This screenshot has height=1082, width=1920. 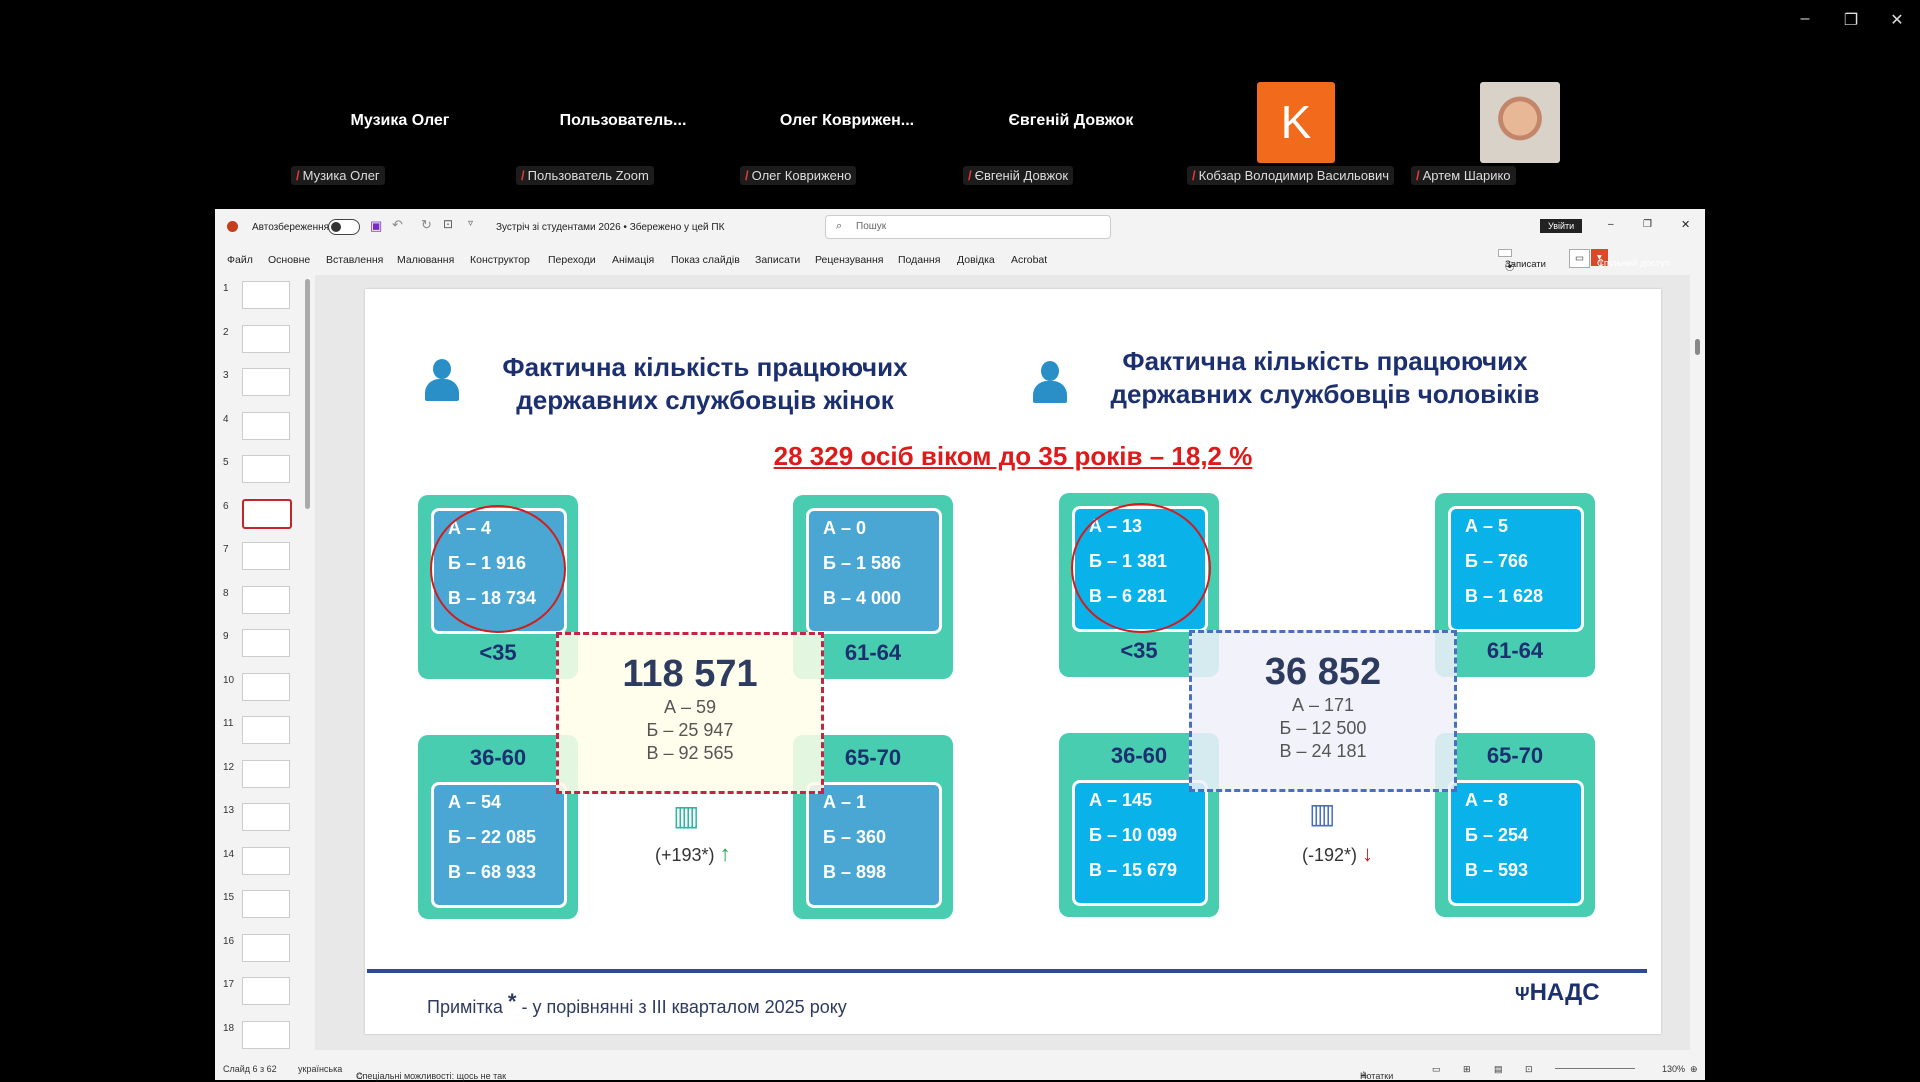 What do you see at coordinates (442, 380) in the screenshot?
I see `woman-icon` at bounding box center [442, 380].